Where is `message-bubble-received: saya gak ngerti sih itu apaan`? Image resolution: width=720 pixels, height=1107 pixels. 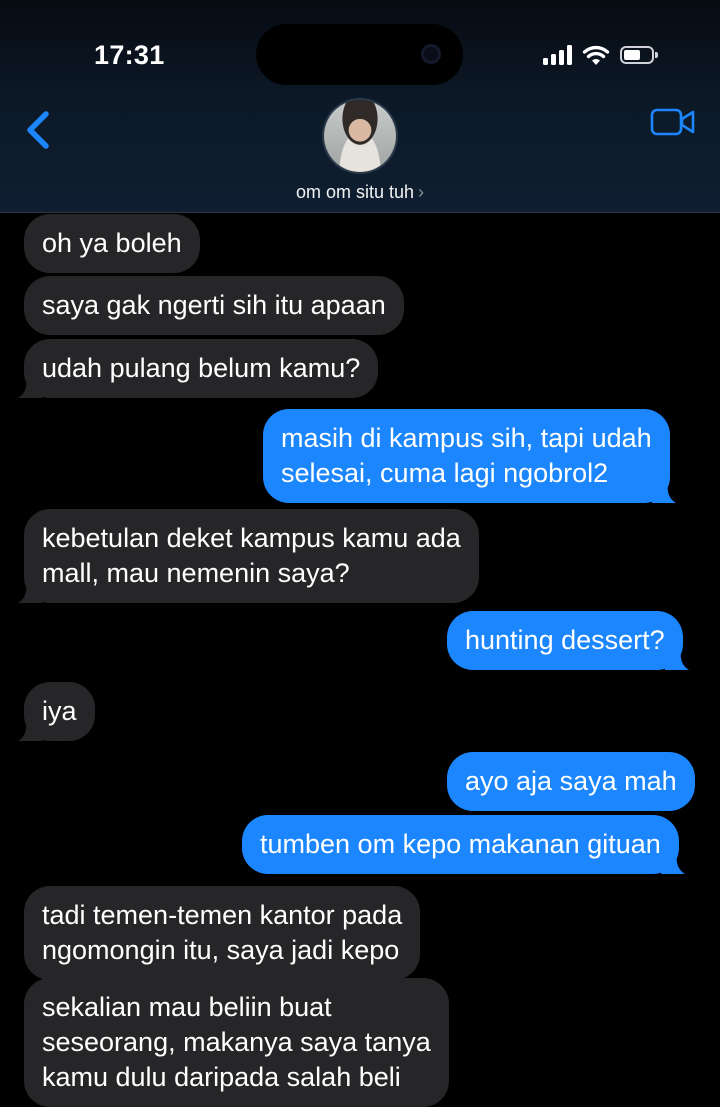 message-bubble-received: saya gak ngerti sih itu apaan is located at coordinates (214, 305).